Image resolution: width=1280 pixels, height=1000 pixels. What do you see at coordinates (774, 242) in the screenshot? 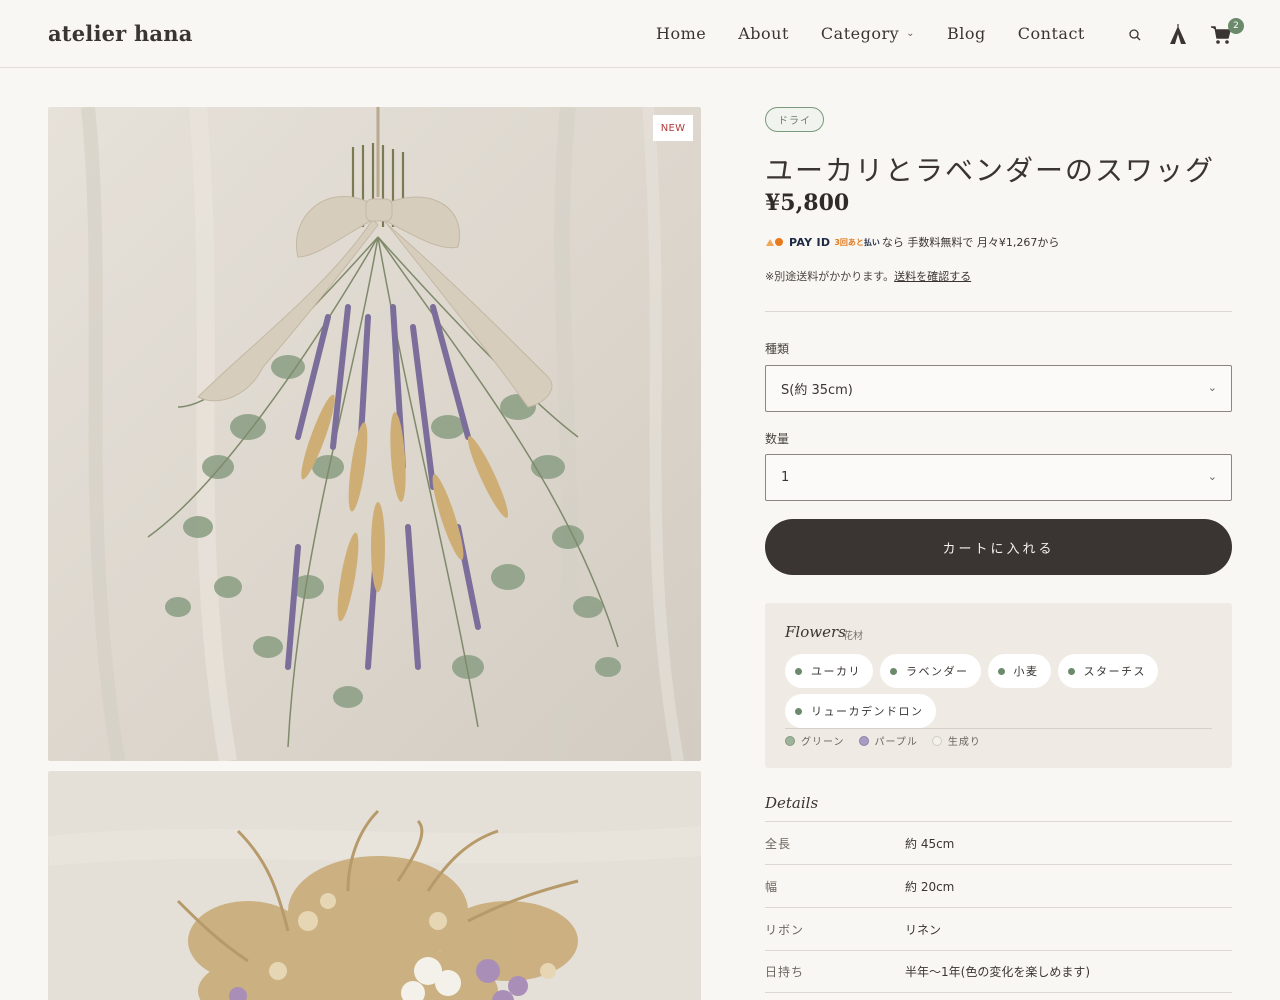
I see `payid-logo-icon` at bounding box center [774, 242].